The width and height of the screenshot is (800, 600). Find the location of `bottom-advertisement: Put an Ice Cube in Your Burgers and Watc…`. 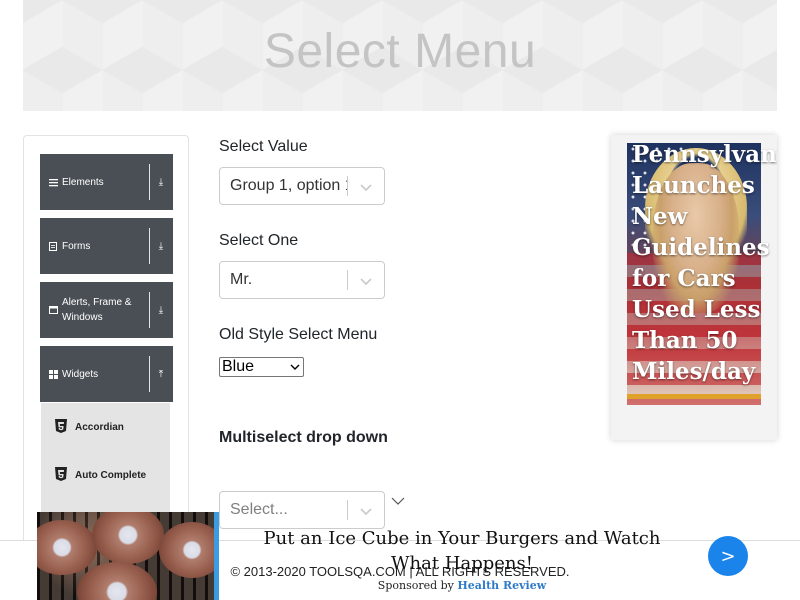

bottom-advertisement: Put an Ice Cube in Your Burgers and Watc… is located at coordinates (418, 556).